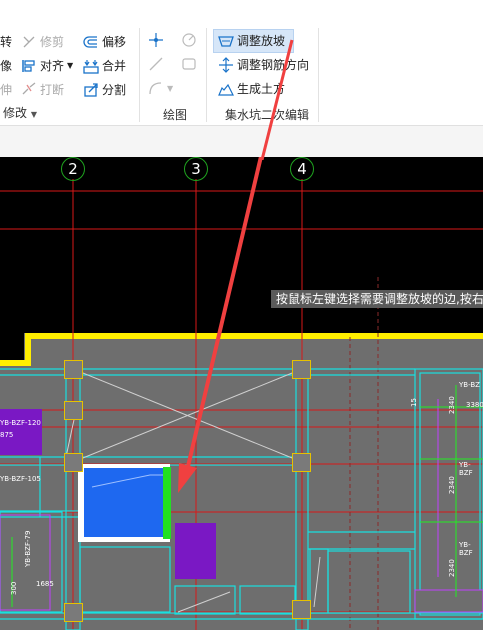 The image size is (483, 630). I want to click on annotation-arrow-top, so click(277, 99).